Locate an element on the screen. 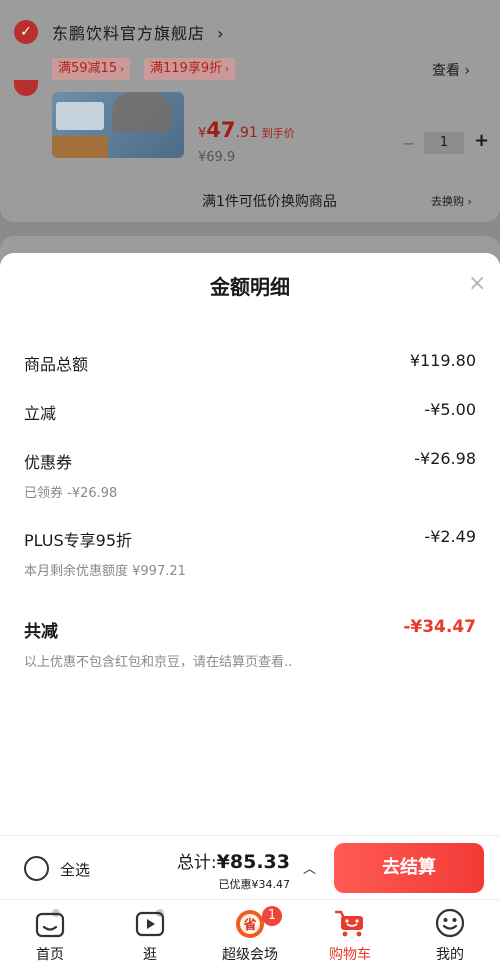 This screenshot has height=969, width=500. total-amount: ¥85.33 is located at coordinates (253, 862).